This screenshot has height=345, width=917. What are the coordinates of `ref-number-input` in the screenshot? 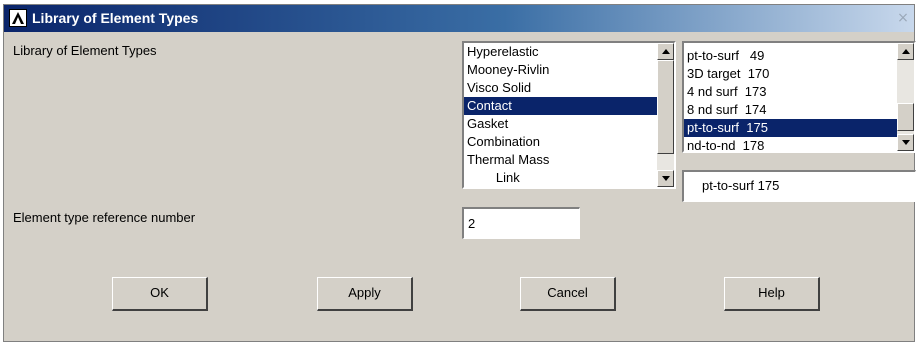 It's located at (523, 223).